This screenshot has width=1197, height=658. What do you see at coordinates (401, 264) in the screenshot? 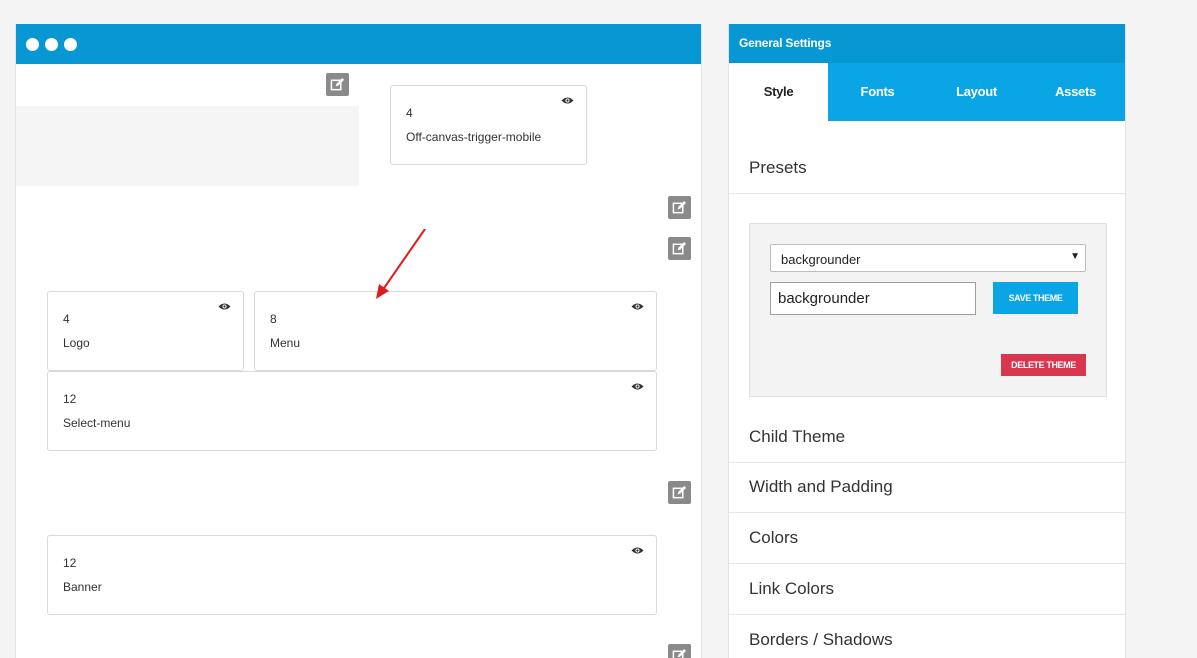
I see `annotation-arrow` at bounding box center [401, 264].